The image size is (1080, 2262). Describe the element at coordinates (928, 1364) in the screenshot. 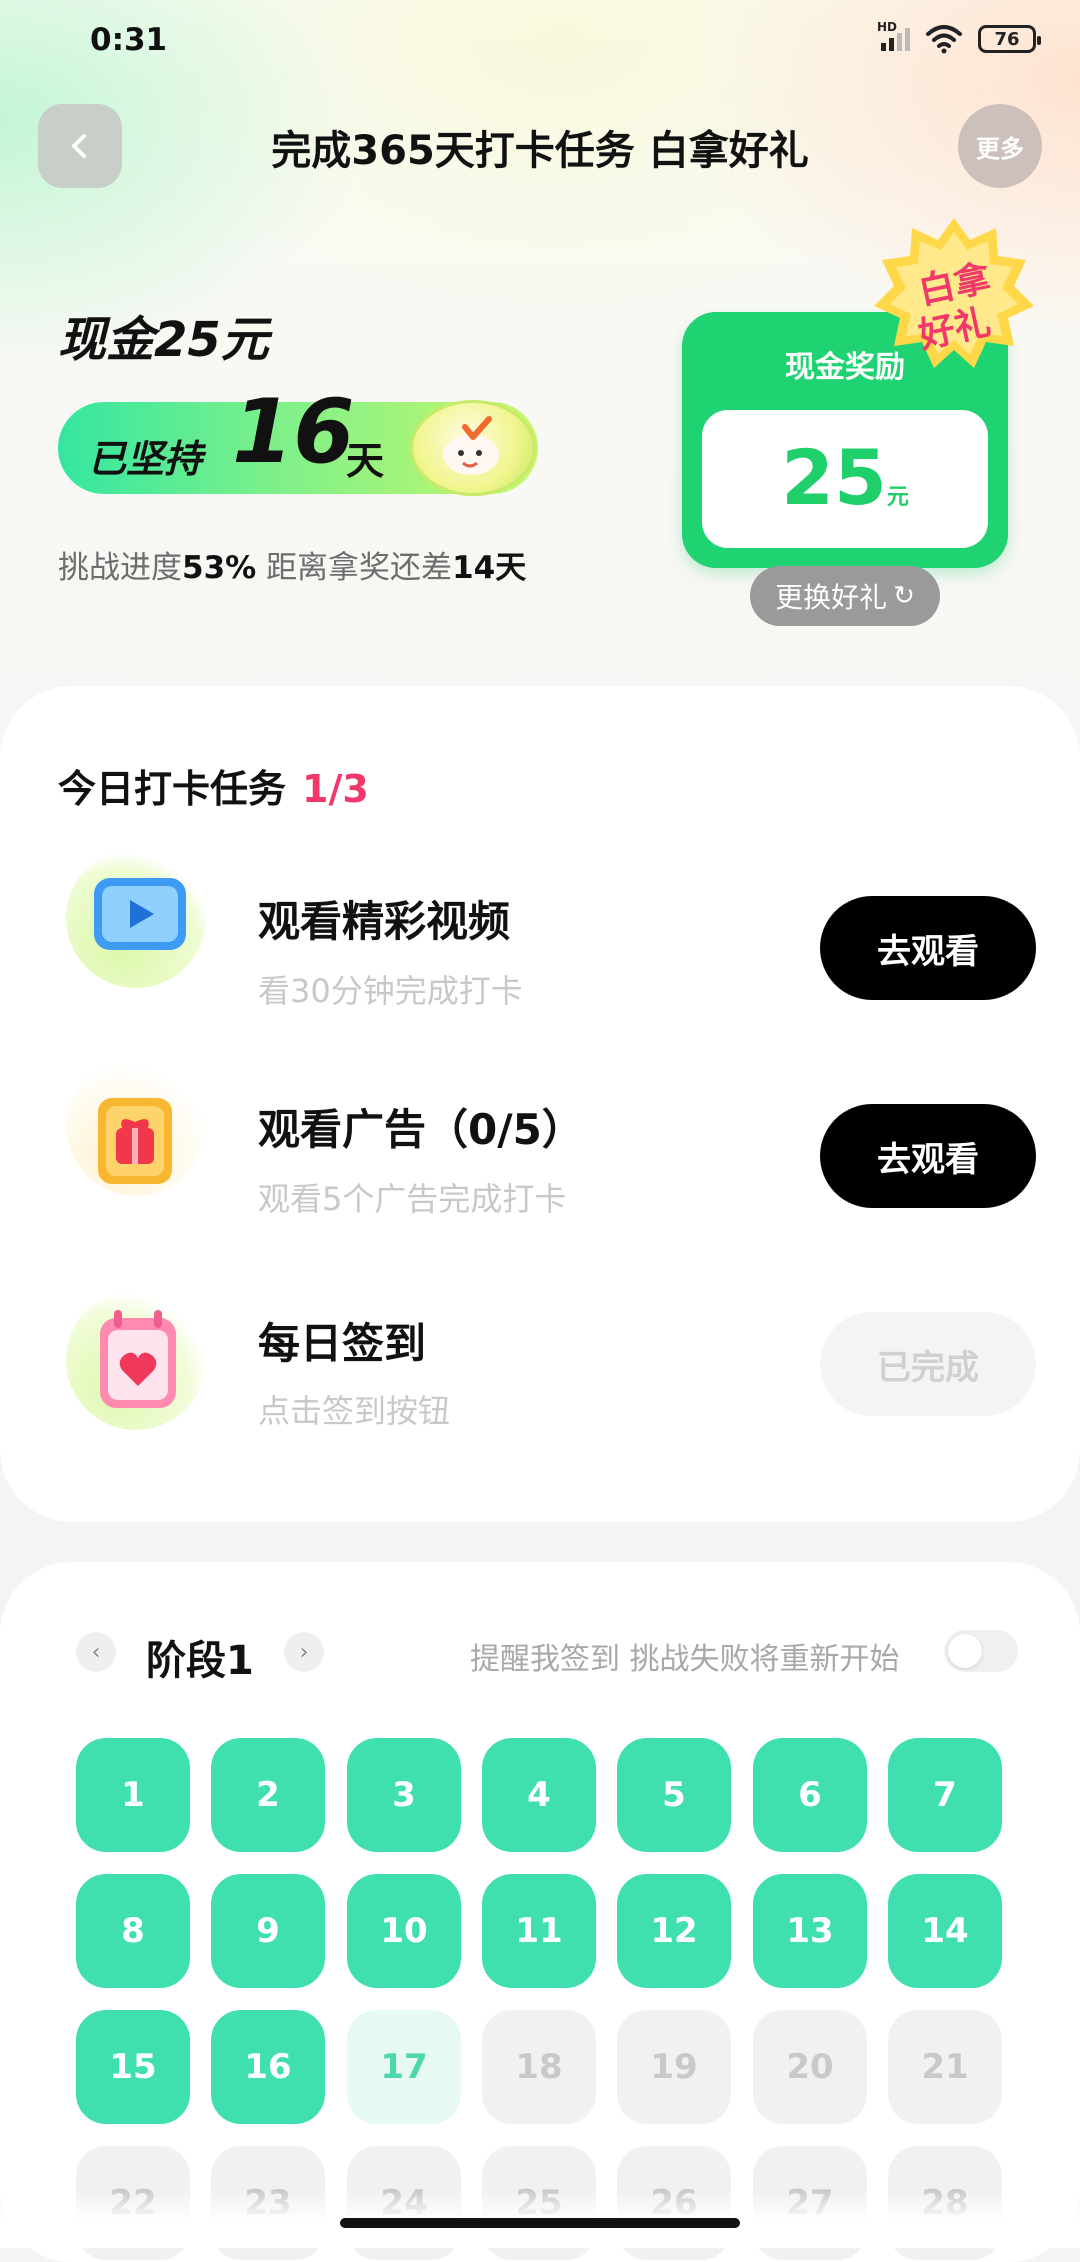

I see `checkin-completed-button: 已完成` at that location.